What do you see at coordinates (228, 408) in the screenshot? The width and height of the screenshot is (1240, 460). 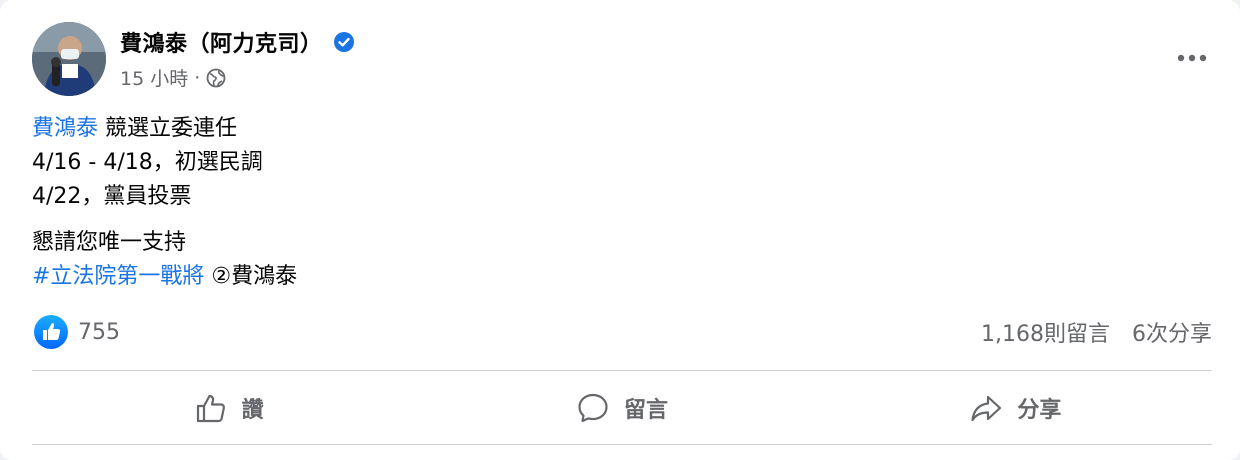 I see `like-button: 讚` at bounding box center [228, 408].